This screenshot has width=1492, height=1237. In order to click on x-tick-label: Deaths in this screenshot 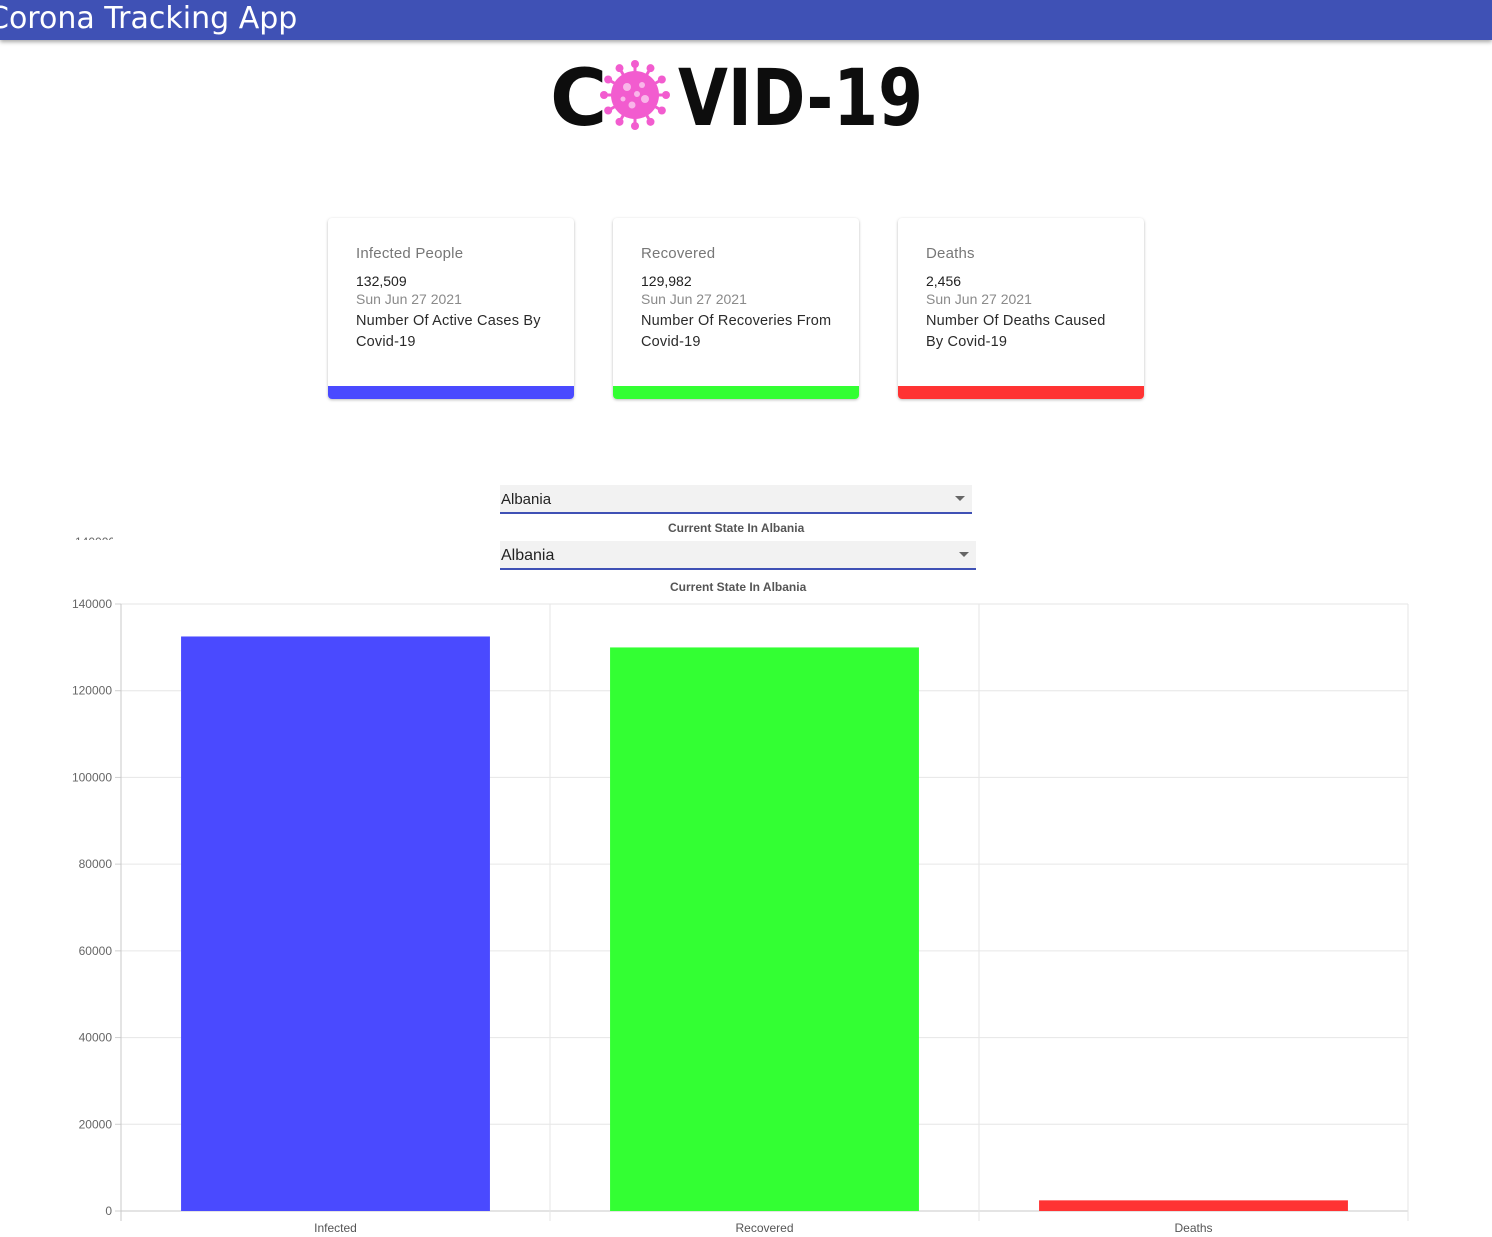, I will do `click(1193, 1228)`.